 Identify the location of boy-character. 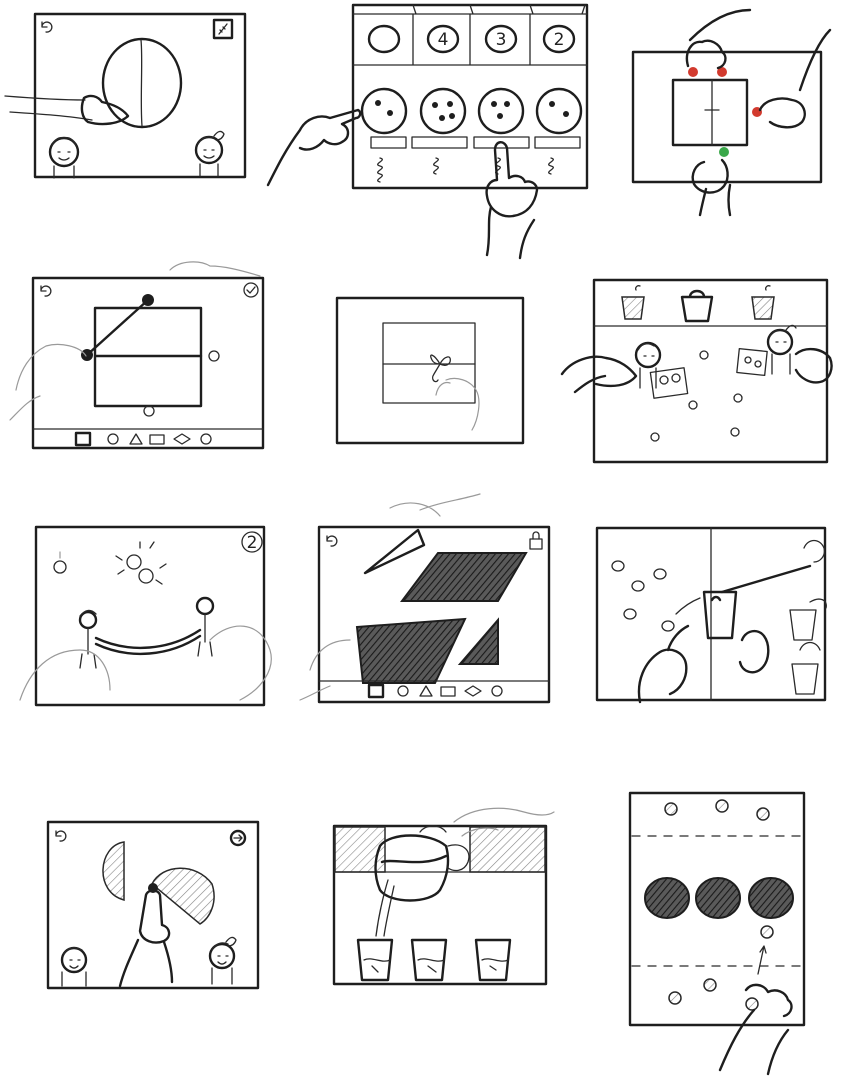
(661, 370).